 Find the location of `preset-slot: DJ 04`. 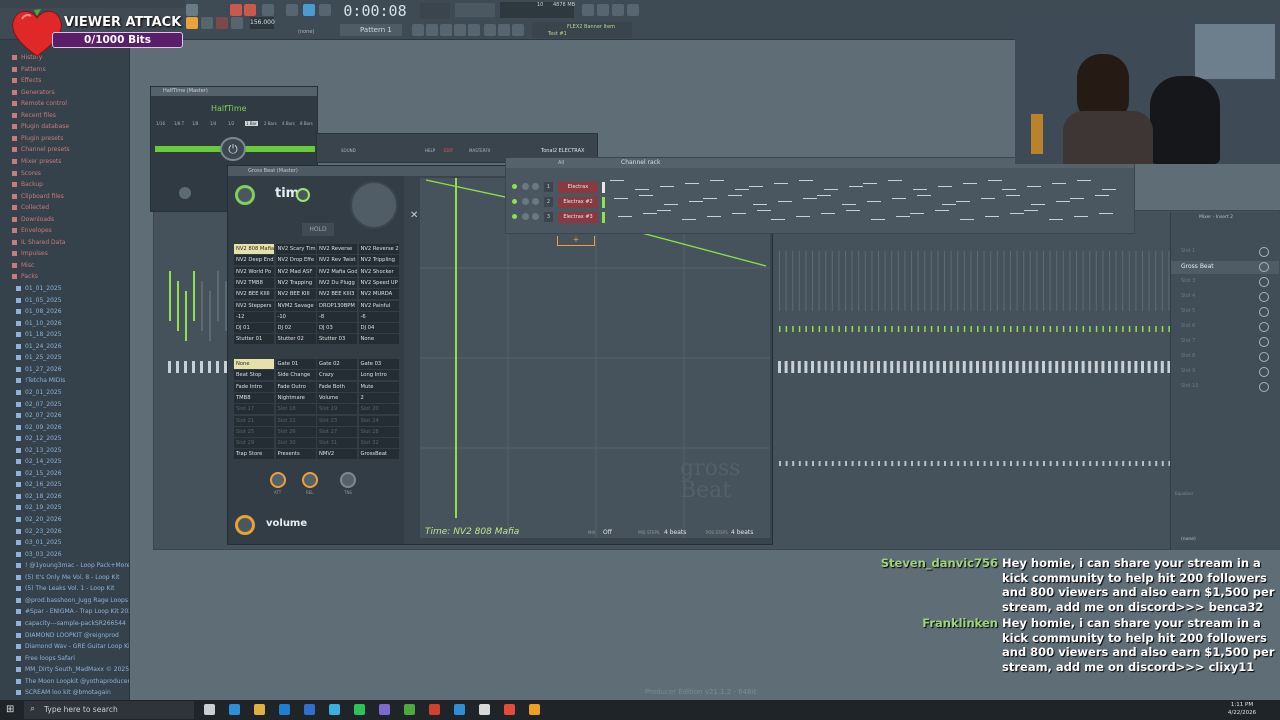

preset-slot: DJ 04 is located at coordinates (378, 328).